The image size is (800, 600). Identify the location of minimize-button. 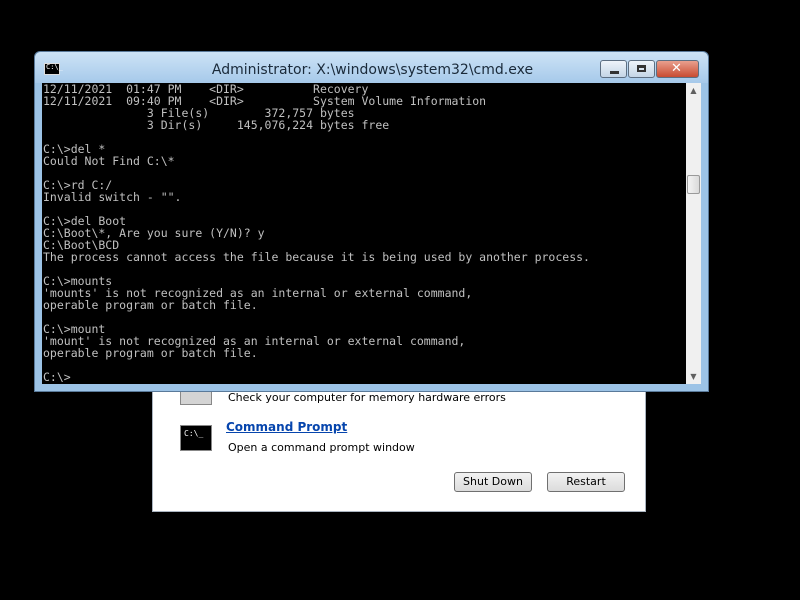
(613, 69).